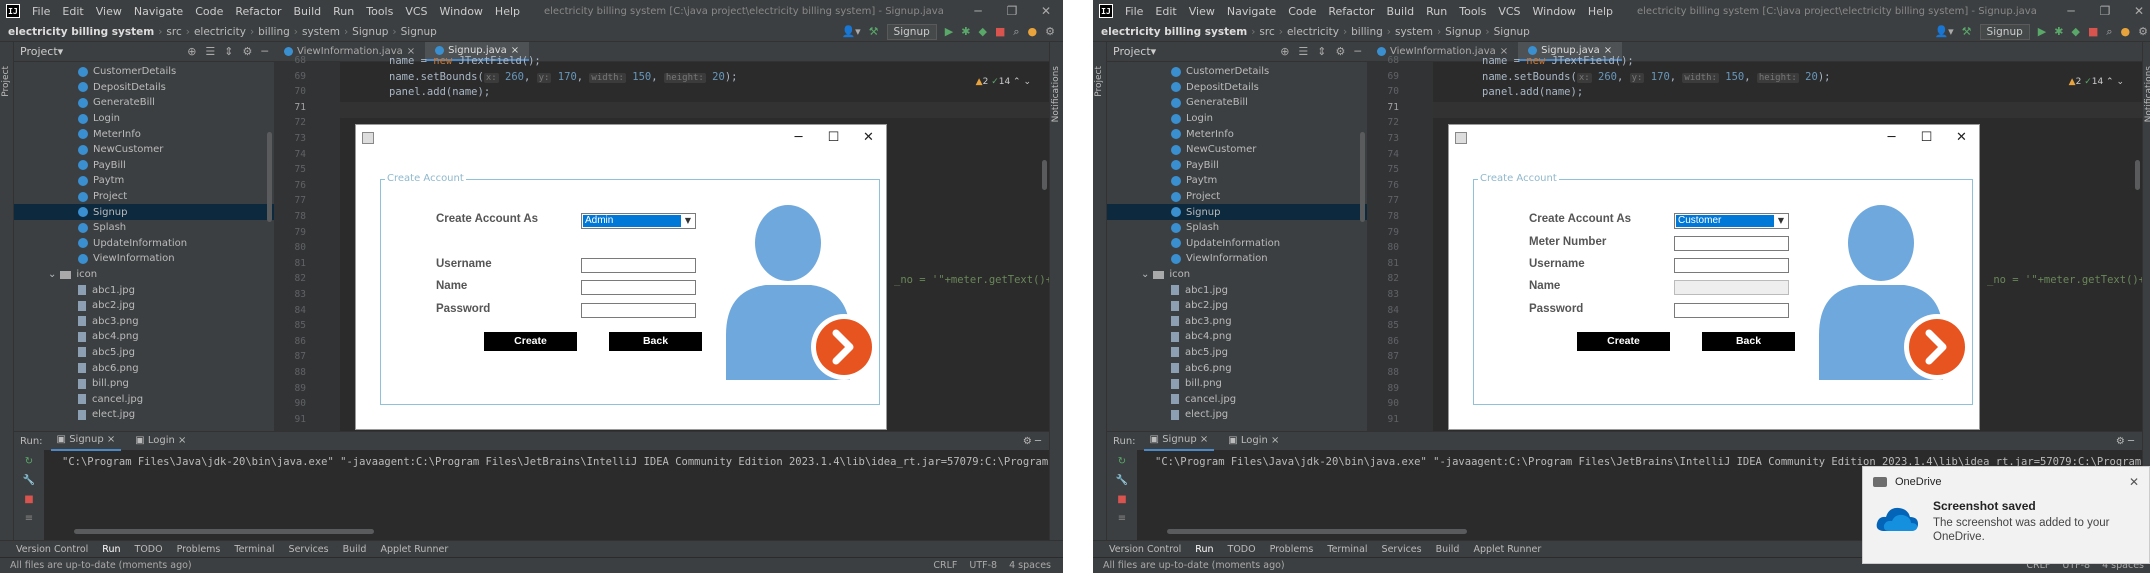 The image size is (2150, 573). What do you see at coordinates (1237, 228) in the screenshot?
I see `tree-item: Splash` at bounding box center [1237, 228].